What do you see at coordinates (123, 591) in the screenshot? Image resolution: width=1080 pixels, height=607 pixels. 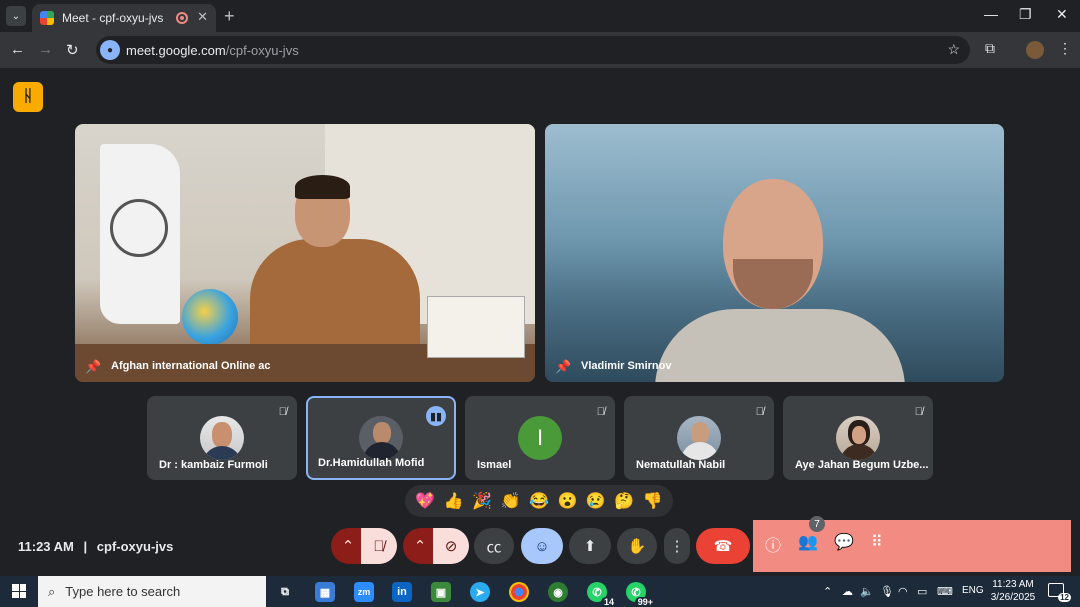 I see `search-placeholder: Type here to search` at bounding box center [123, 591].